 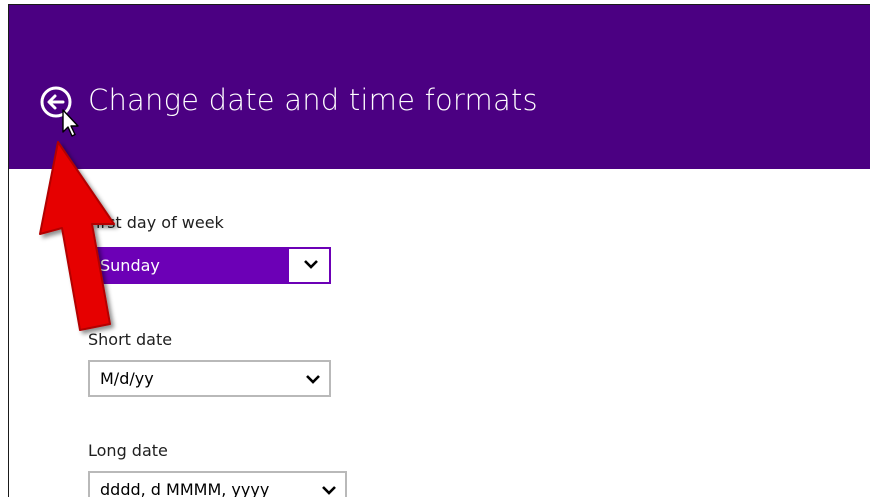 I want to click on short-date-value: M/d/yy, so click(x=127, y=378).